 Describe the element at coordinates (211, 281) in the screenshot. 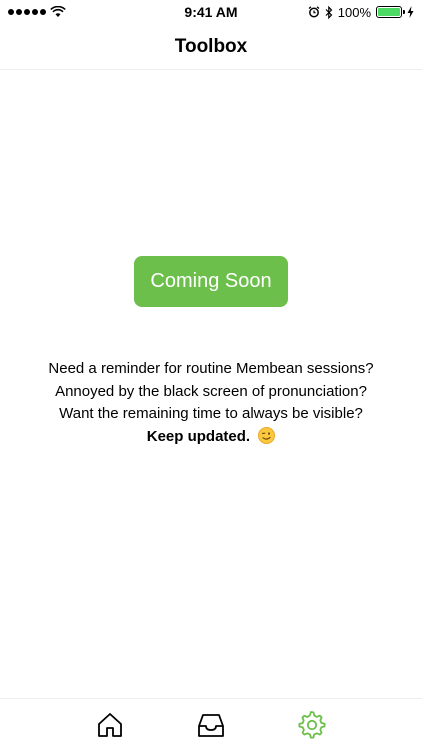

I see `coming-soon-button: Coming Soon` at that location.